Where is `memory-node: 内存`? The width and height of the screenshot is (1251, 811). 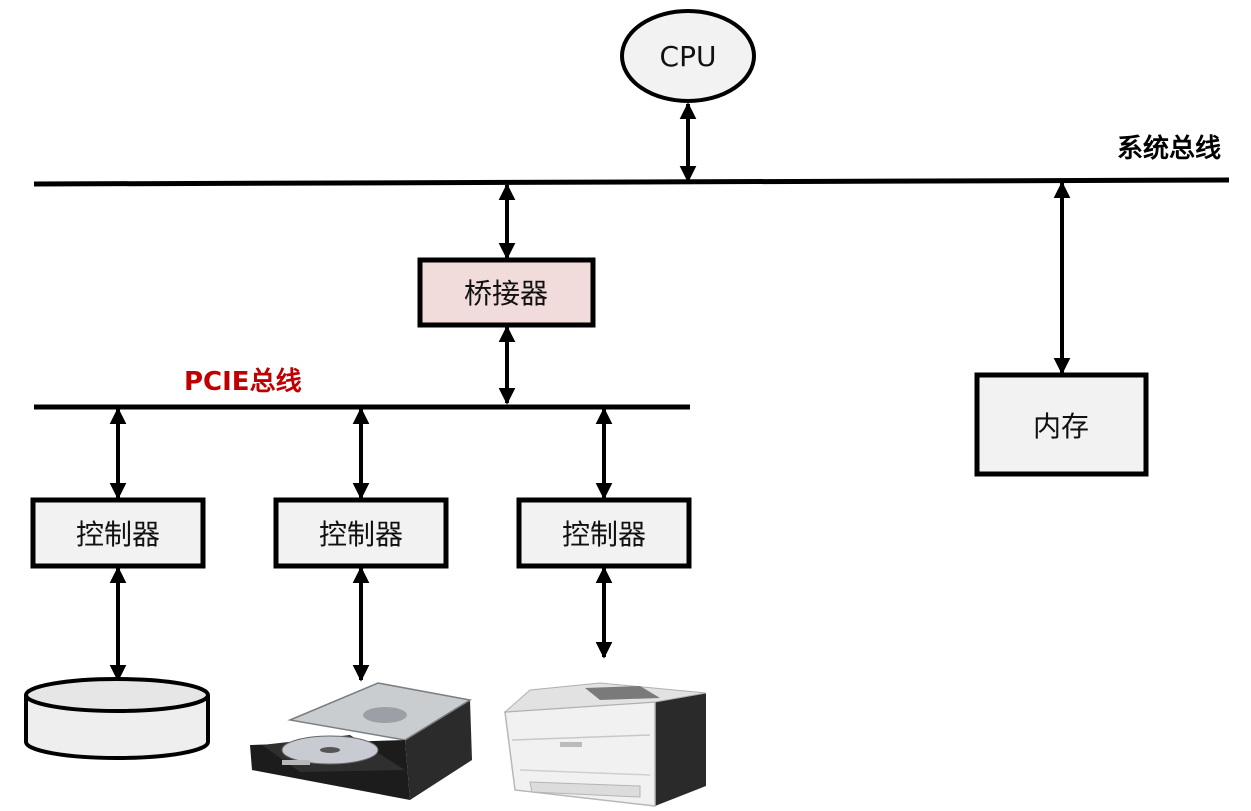 memory-node: 内存 is located at coordinates (1061, 424).